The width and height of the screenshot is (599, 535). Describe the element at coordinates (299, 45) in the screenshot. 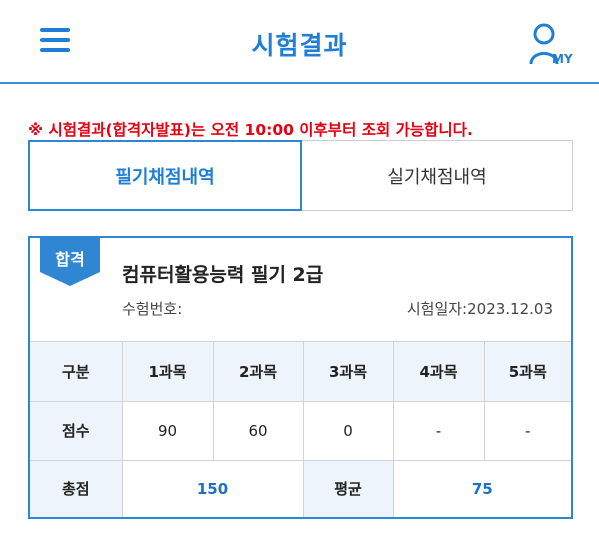

I see `page-title: 시험결과` at that location.